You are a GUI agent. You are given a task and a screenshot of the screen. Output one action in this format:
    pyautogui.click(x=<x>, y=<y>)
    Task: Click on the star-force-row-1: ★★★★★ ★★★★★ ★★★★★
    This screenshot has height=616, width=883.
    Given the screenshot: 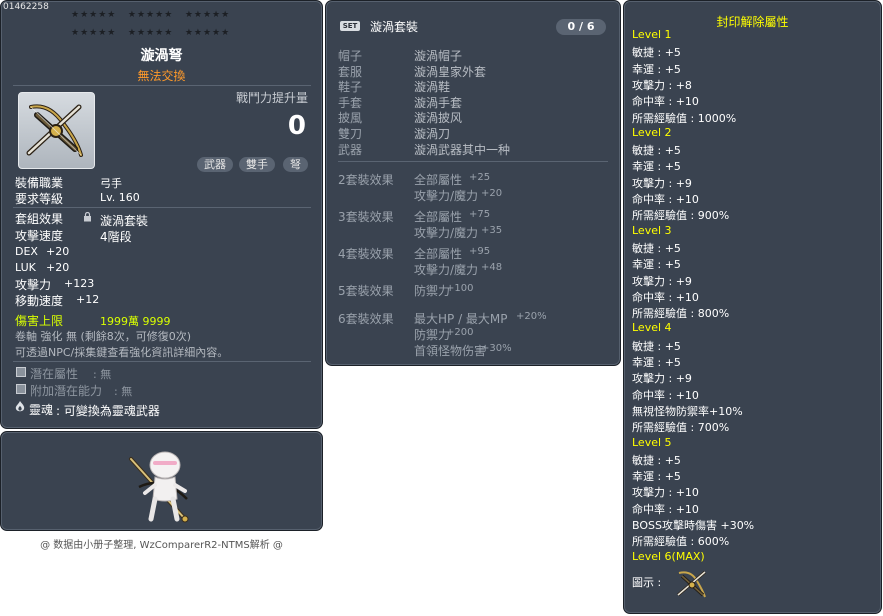 What is the action you would take?
    pyautogui.click(x=151, y=15)
    